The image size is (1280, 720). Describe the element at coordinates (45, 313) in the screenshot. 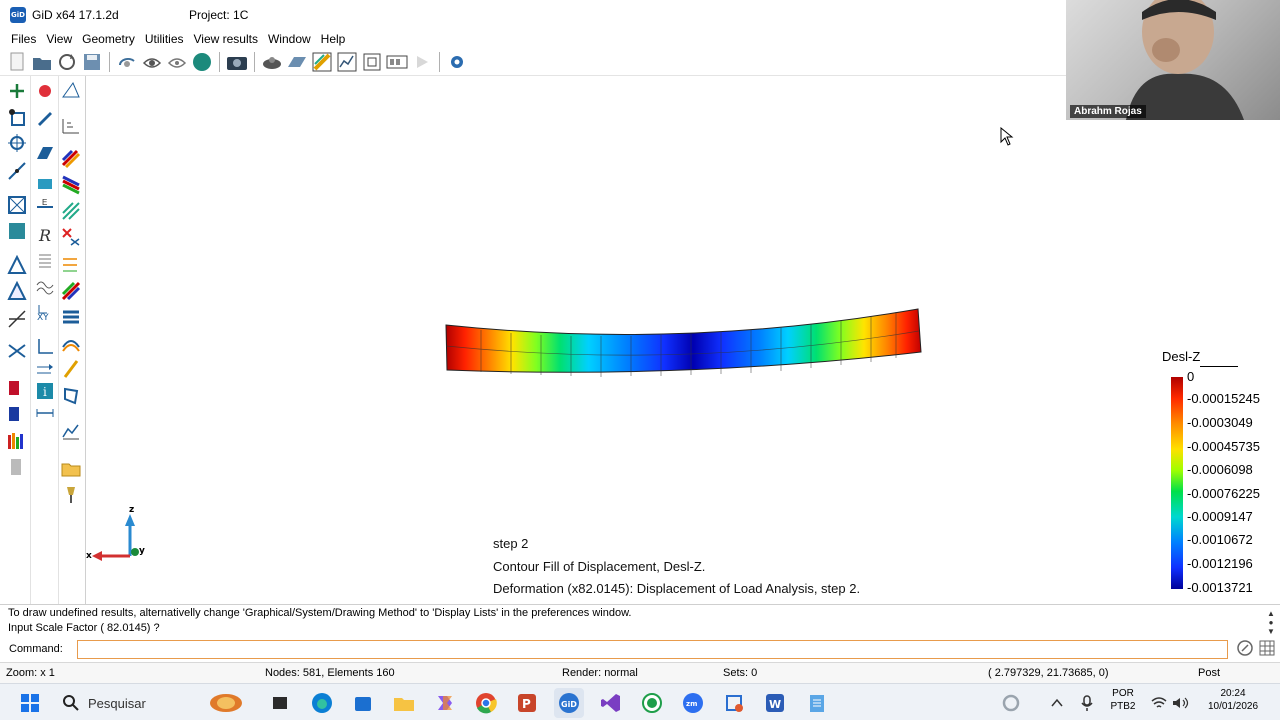

I see `xy-plane-icon: XY` at that location.